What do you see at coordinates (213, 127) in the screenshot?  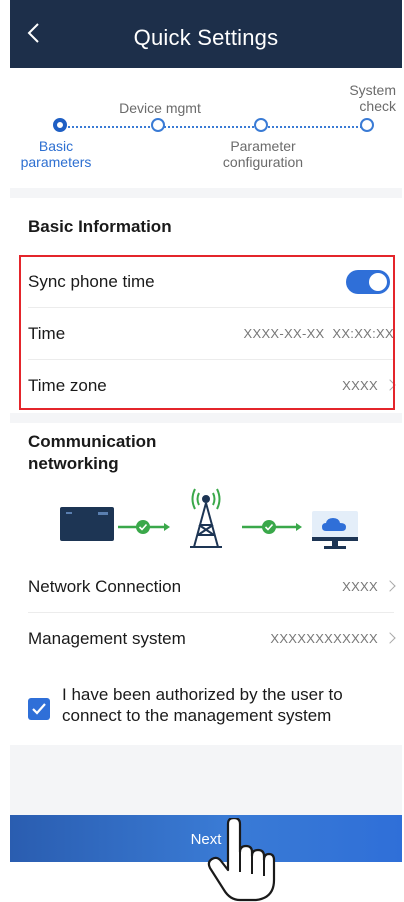 I see `stepper-dotted-line` at bounding box center [213, 127].